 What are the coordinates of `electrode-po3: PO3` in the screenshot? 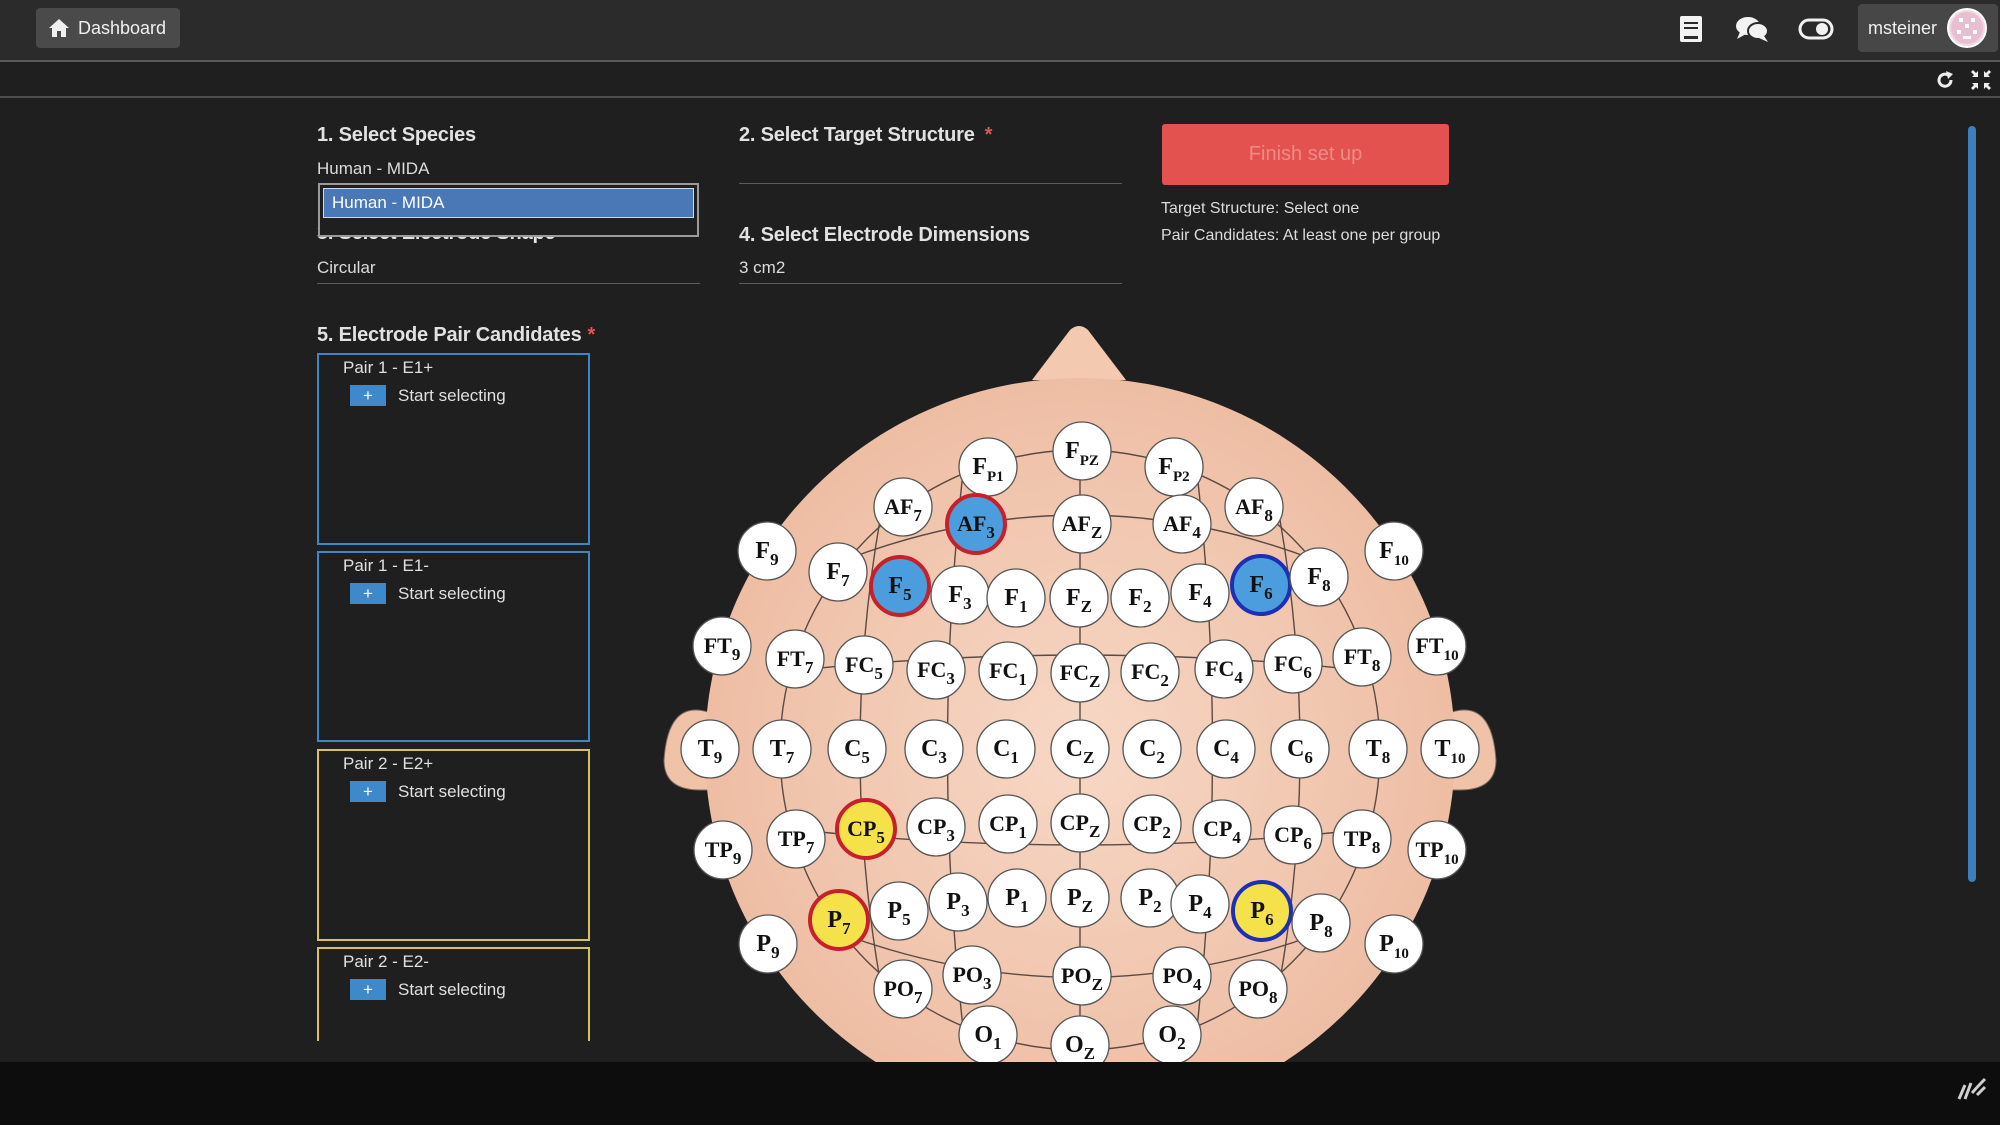 It's located at (972, 975).